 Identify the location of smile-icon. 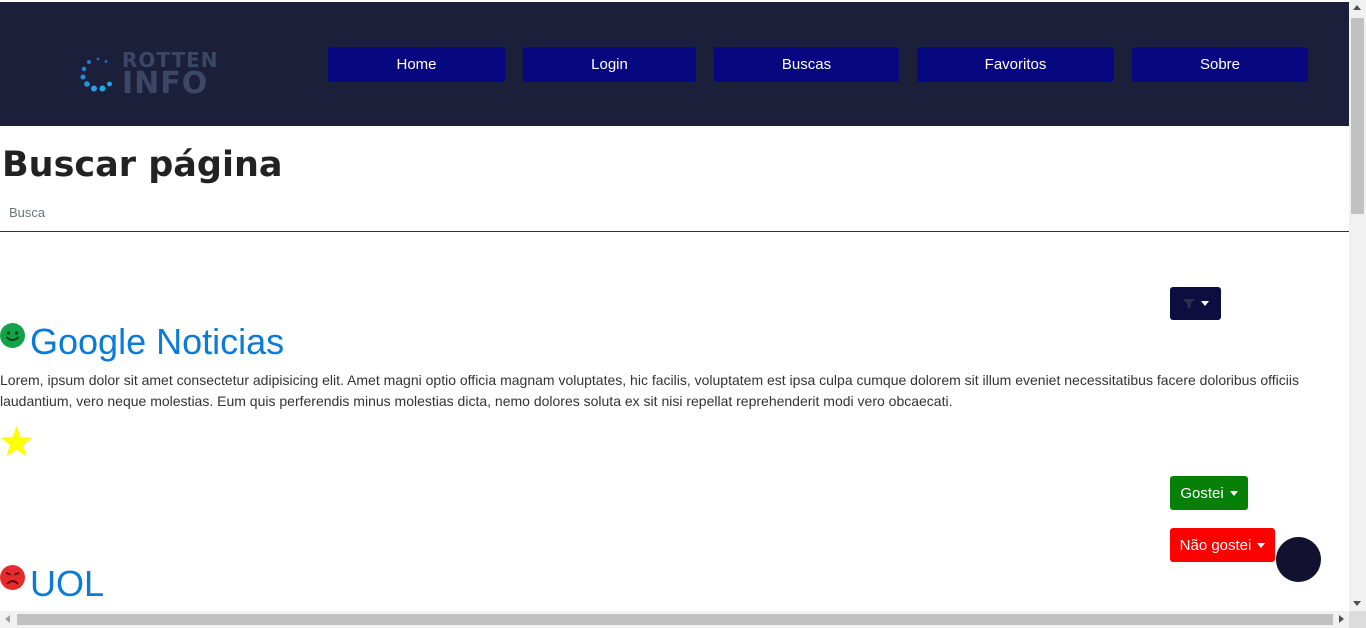
(12, 335).